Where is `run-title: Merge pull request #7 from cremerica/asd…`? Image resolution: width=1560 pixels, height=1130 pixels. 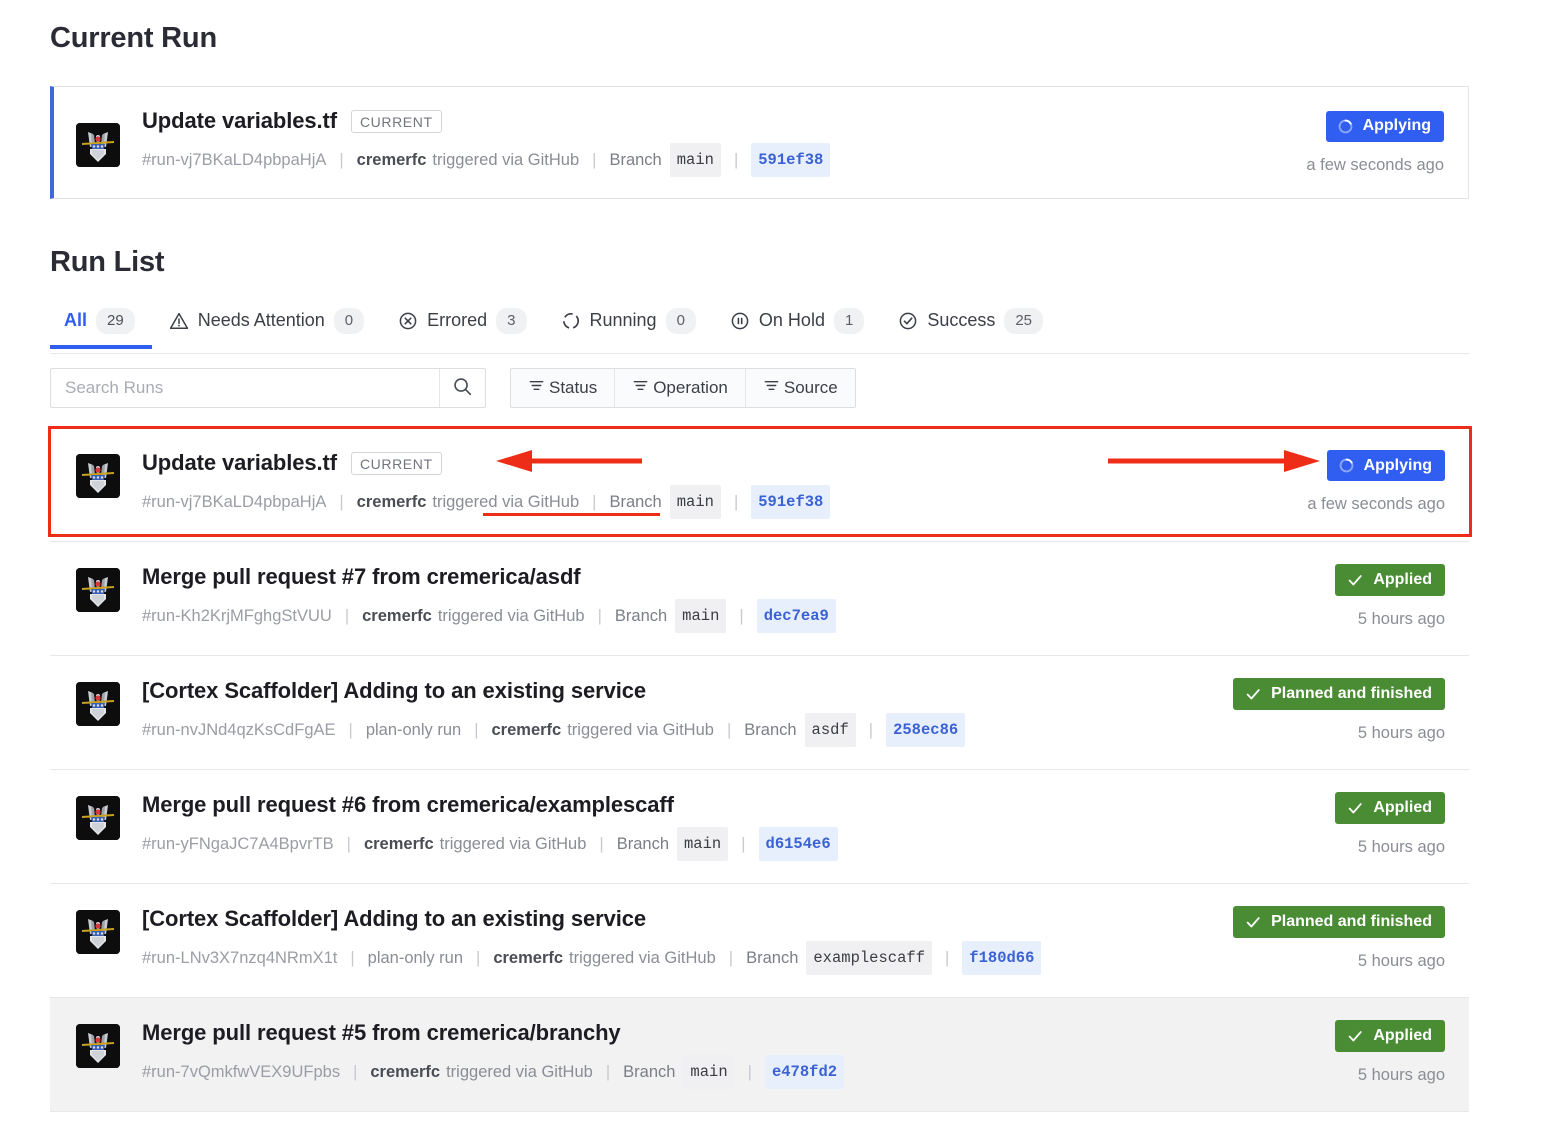
run-title: Merge pull request #7 from cremerica/asd… is located at coordinates (361, 577).